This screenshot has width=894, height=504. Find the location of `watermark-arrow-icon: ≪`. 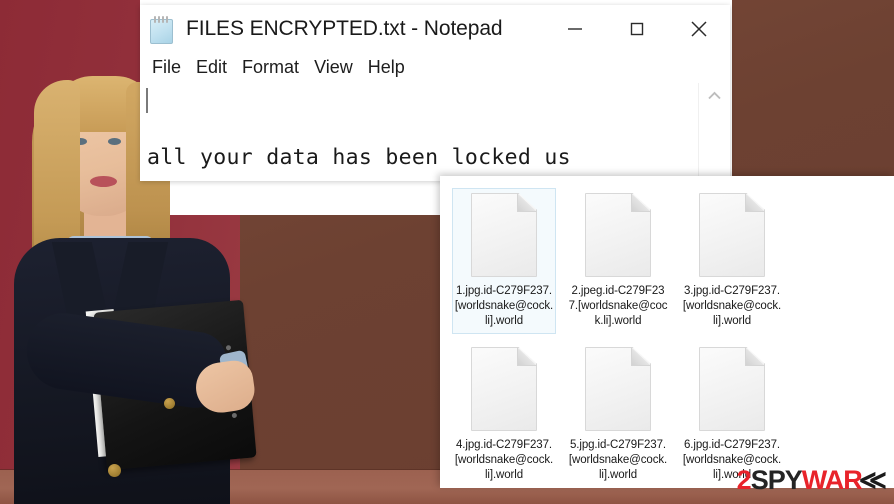

watermark-arrow-icon: ≪ is located at coordinates (872, 480).